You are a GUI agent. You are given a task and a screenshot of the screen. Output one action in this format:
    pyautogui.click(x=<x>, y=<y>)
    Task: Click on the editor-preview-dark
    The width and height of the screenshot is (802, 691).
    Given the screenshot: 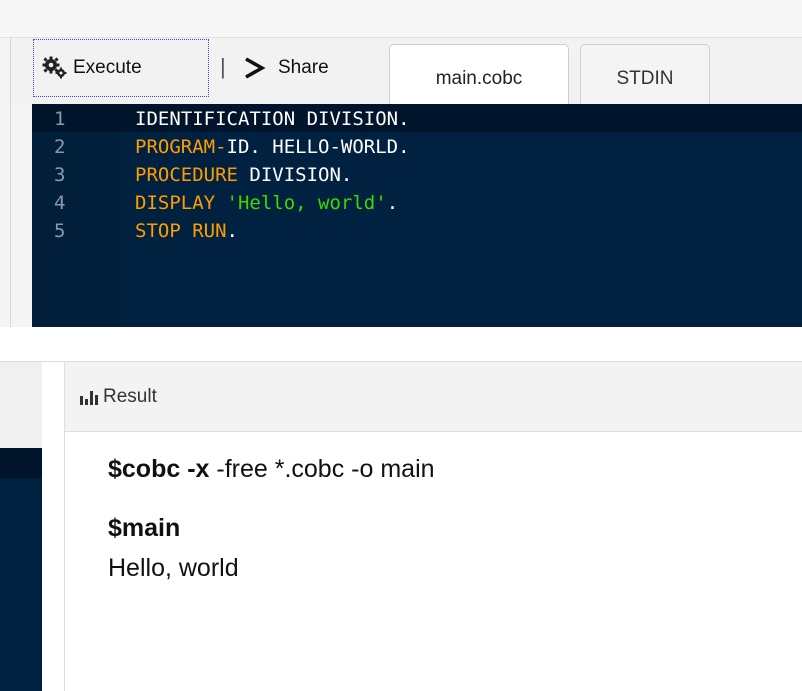 What is the action you would take?
    pyautogui.click(x=21, y=569)
    